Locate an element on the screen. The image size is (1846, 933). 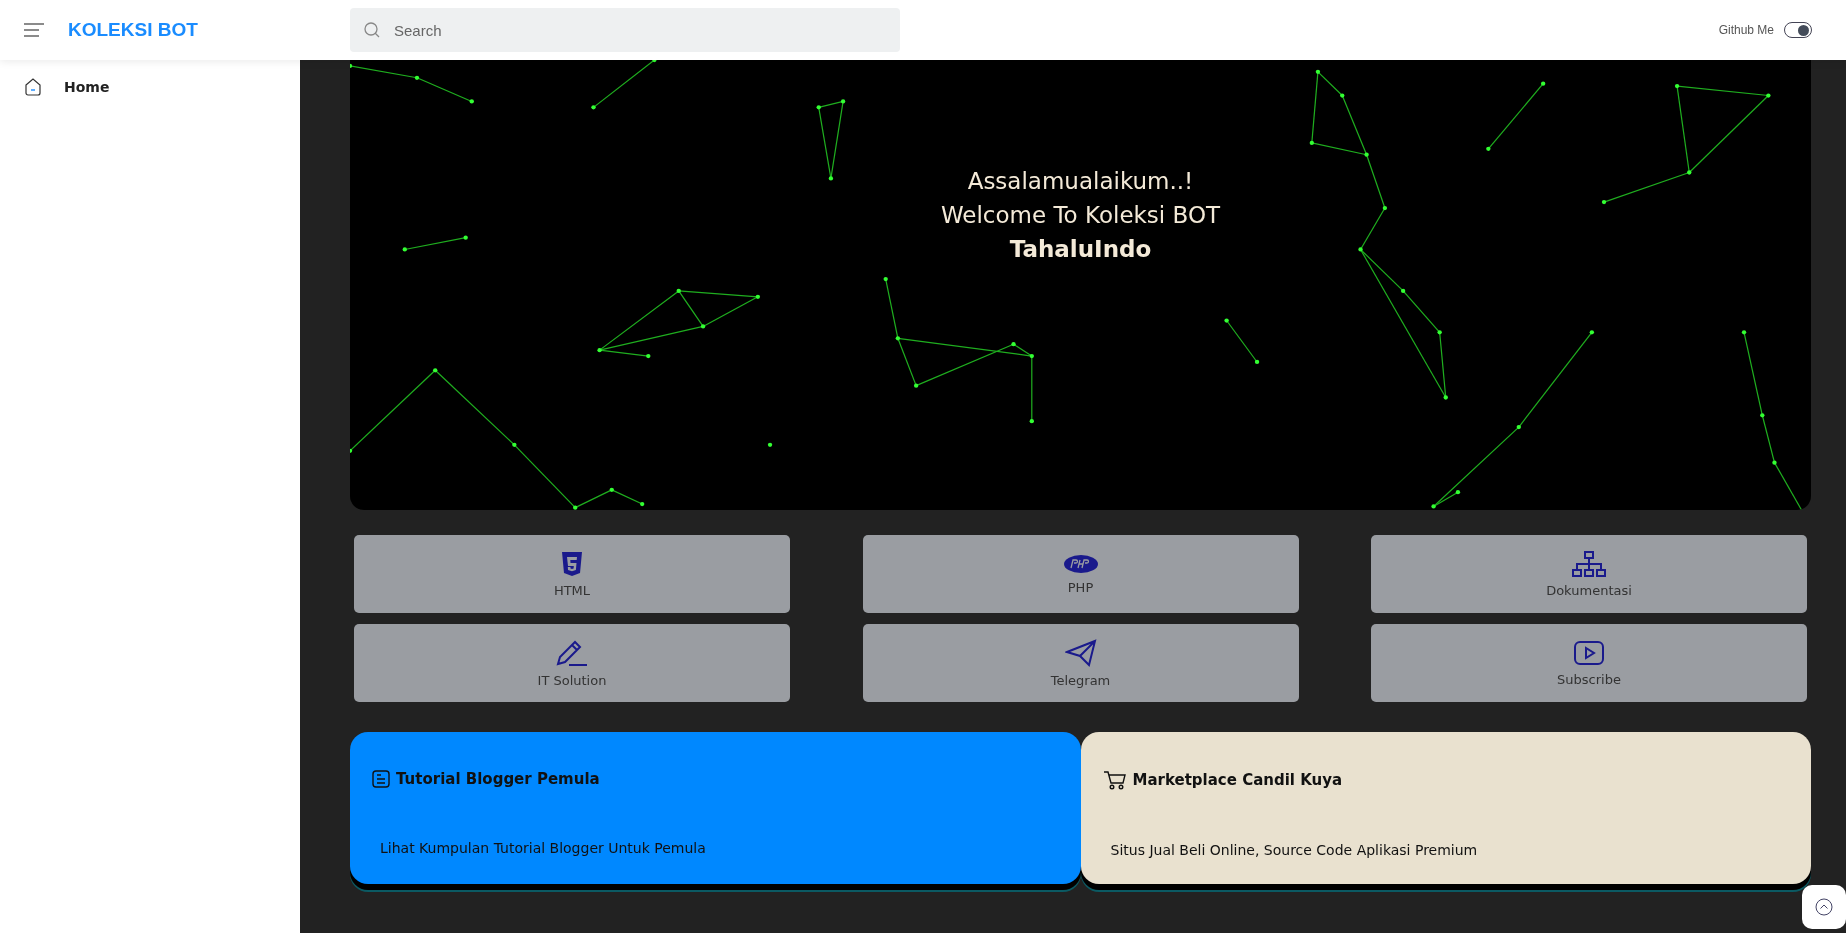
github-label: Github Me is located at coordinates (1746, 30).